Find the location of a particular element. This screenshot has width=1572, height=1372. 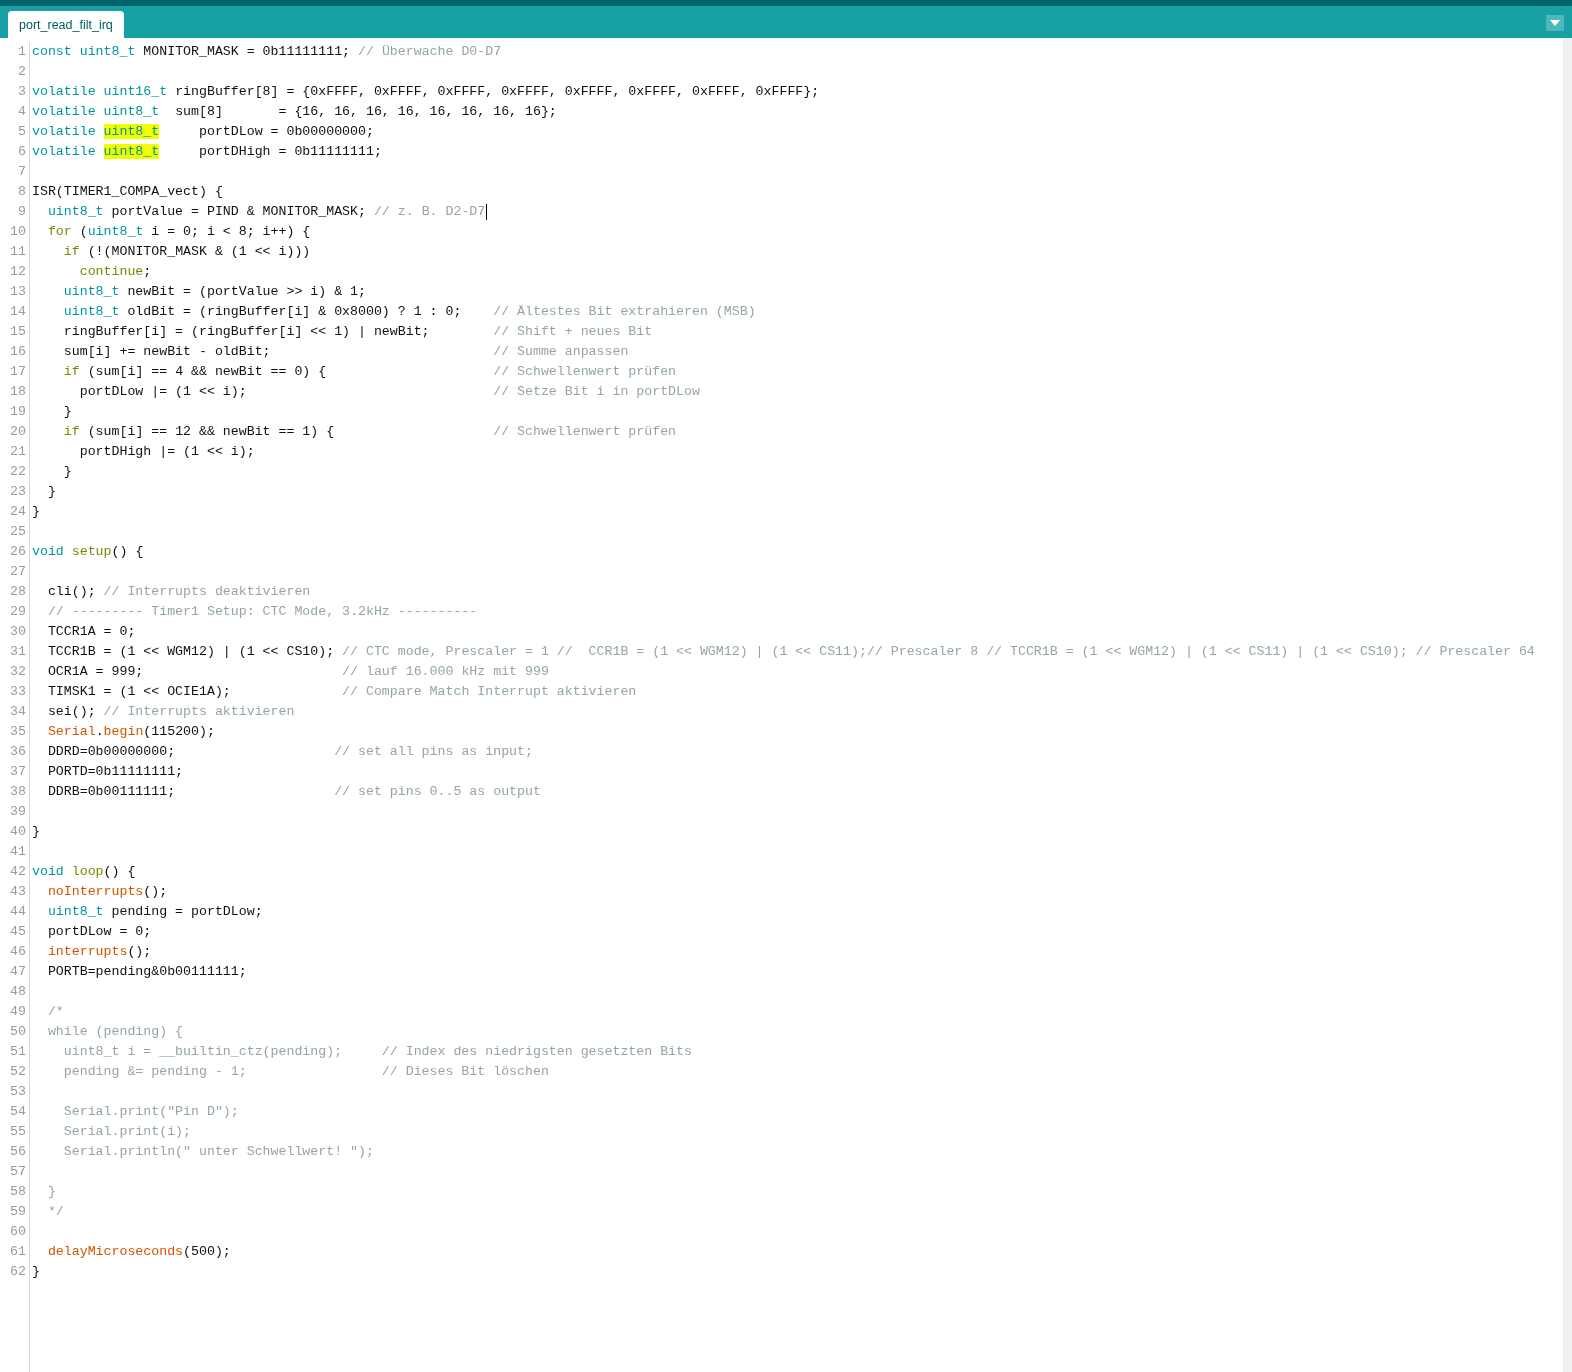

line-number: 30 is located at coordinates (18, 631).